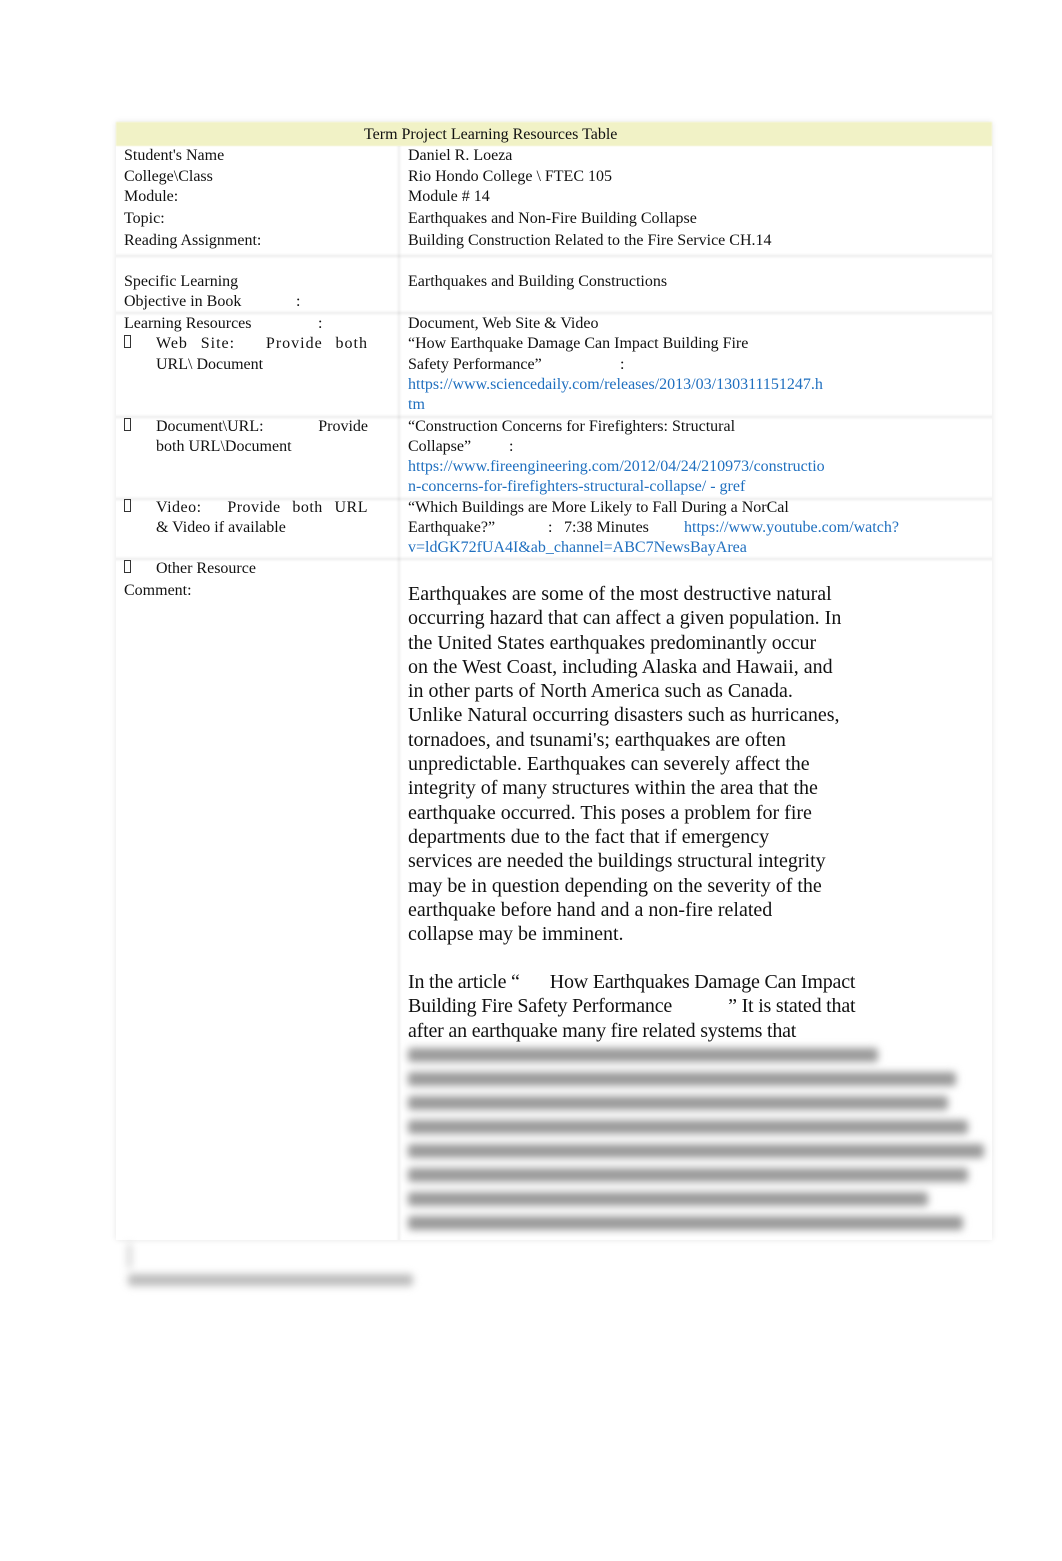  Describe the element at coordinates (181, 281) in the screenshot. I see `objective-label-line1: Specific Learning` at that location.